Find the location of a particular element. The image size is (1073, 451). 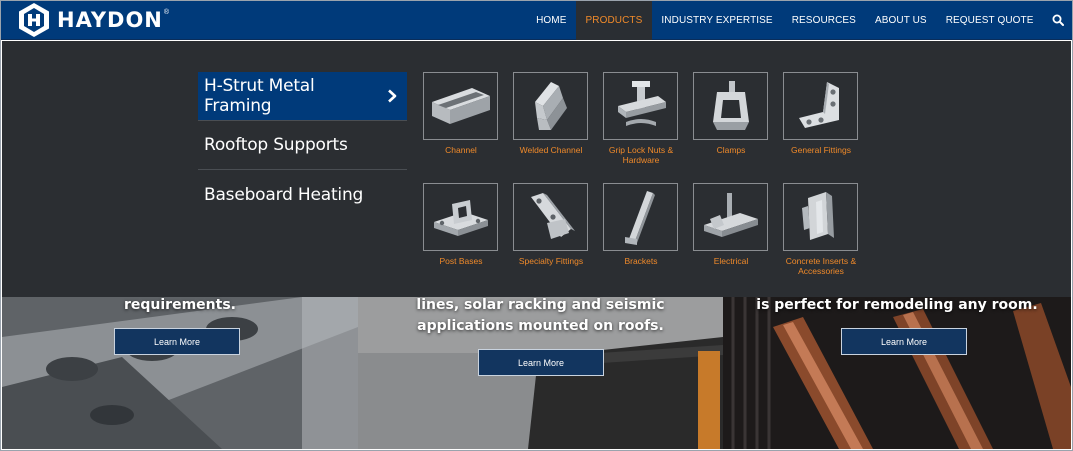

concrete-insert-icon is located at coordinates (817, 216).